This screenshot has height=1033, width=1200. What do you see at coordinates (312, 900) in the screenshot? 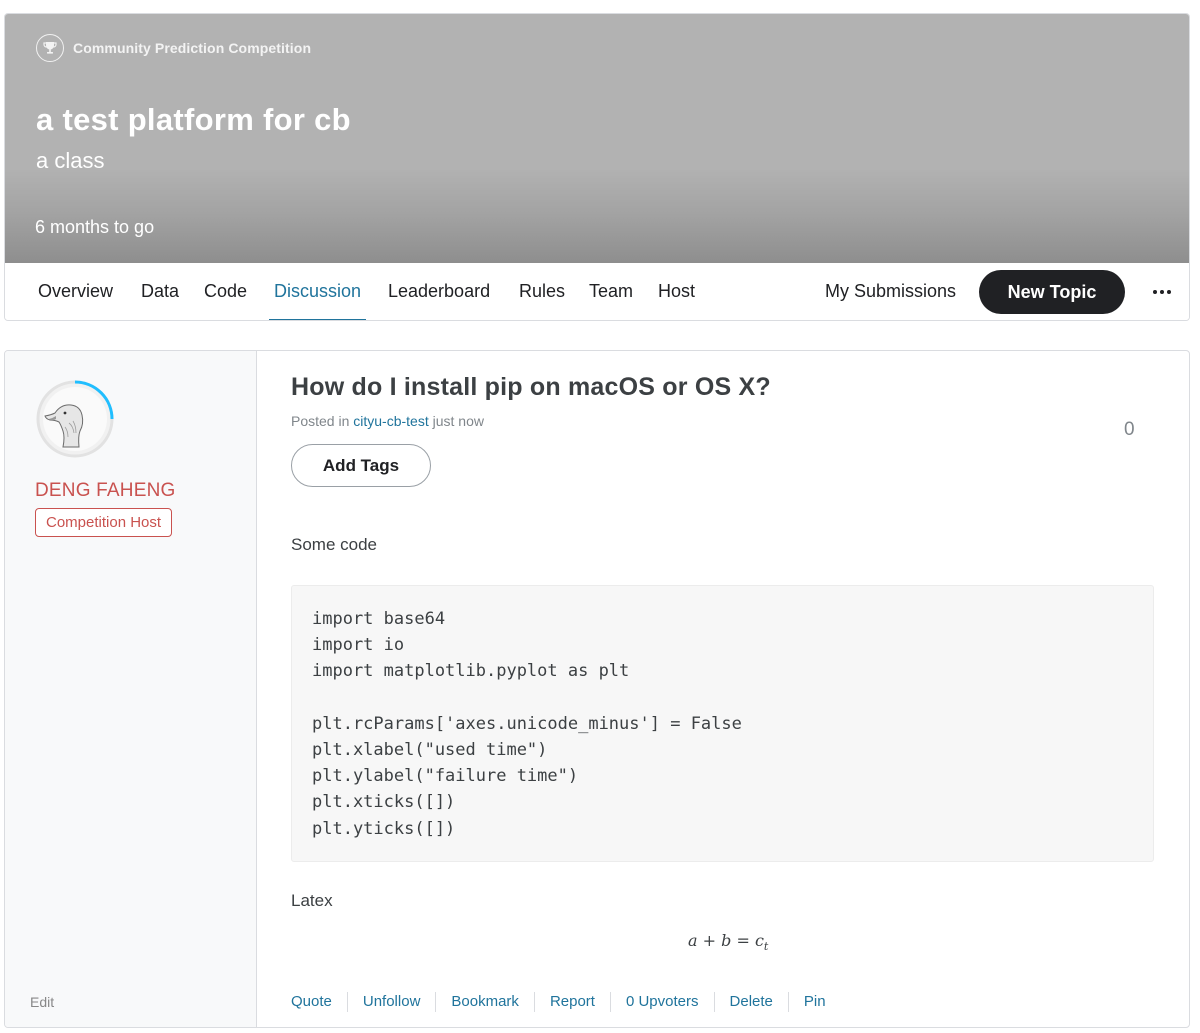
I see `latex-label: Latex` at bounding box center [312, 900].